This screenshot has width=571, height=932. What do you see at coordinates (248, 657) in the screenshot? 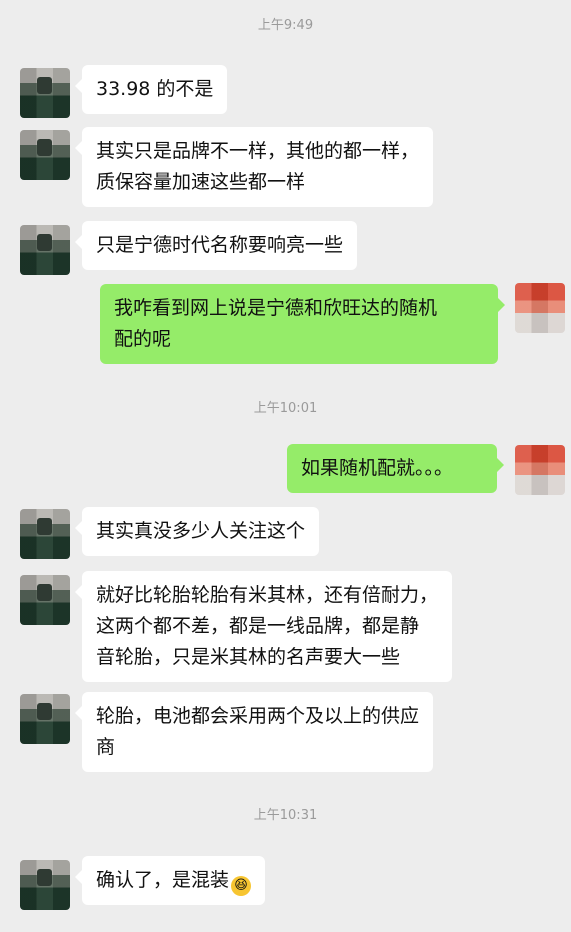
I see `message-text: 音轮胎，只是米其林的名声要大一些` at bounding box center [248, 657].